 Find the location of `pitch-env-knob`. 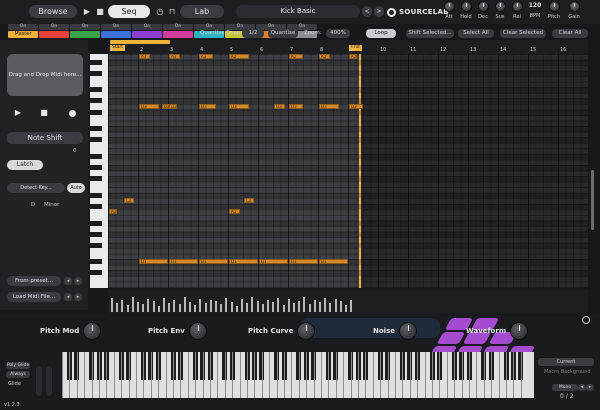

pitch-env-knob is located at coordinates (197, 331).